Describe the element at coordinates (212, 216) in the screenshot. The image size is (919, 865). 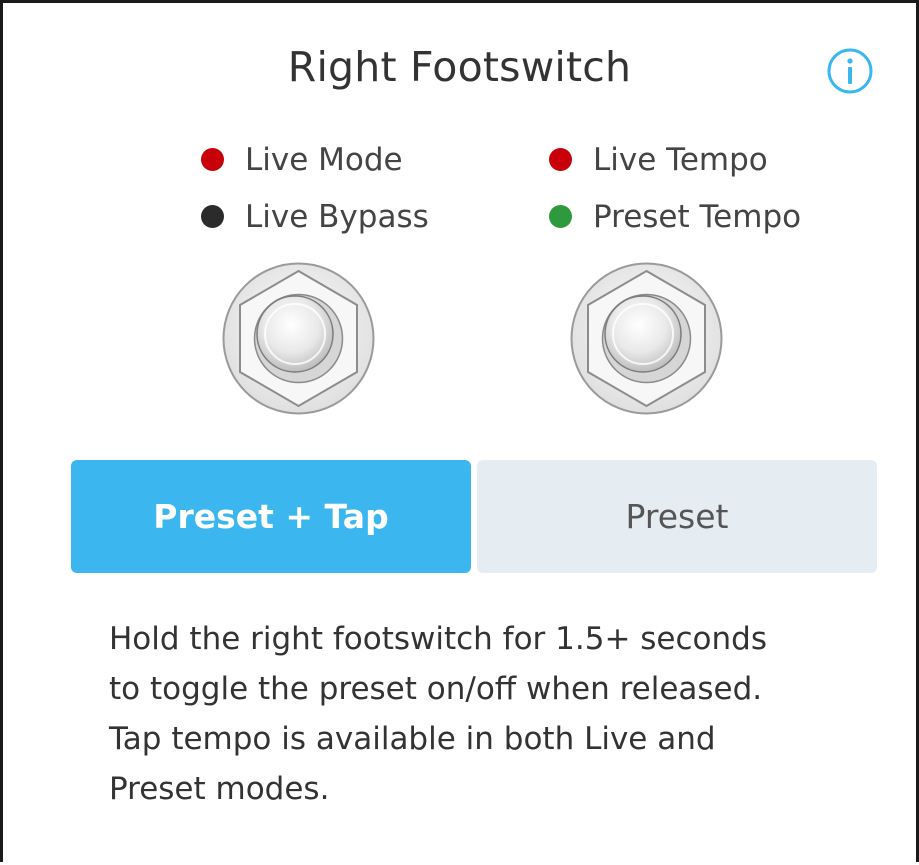
I see `led-dark-dot` at that location.